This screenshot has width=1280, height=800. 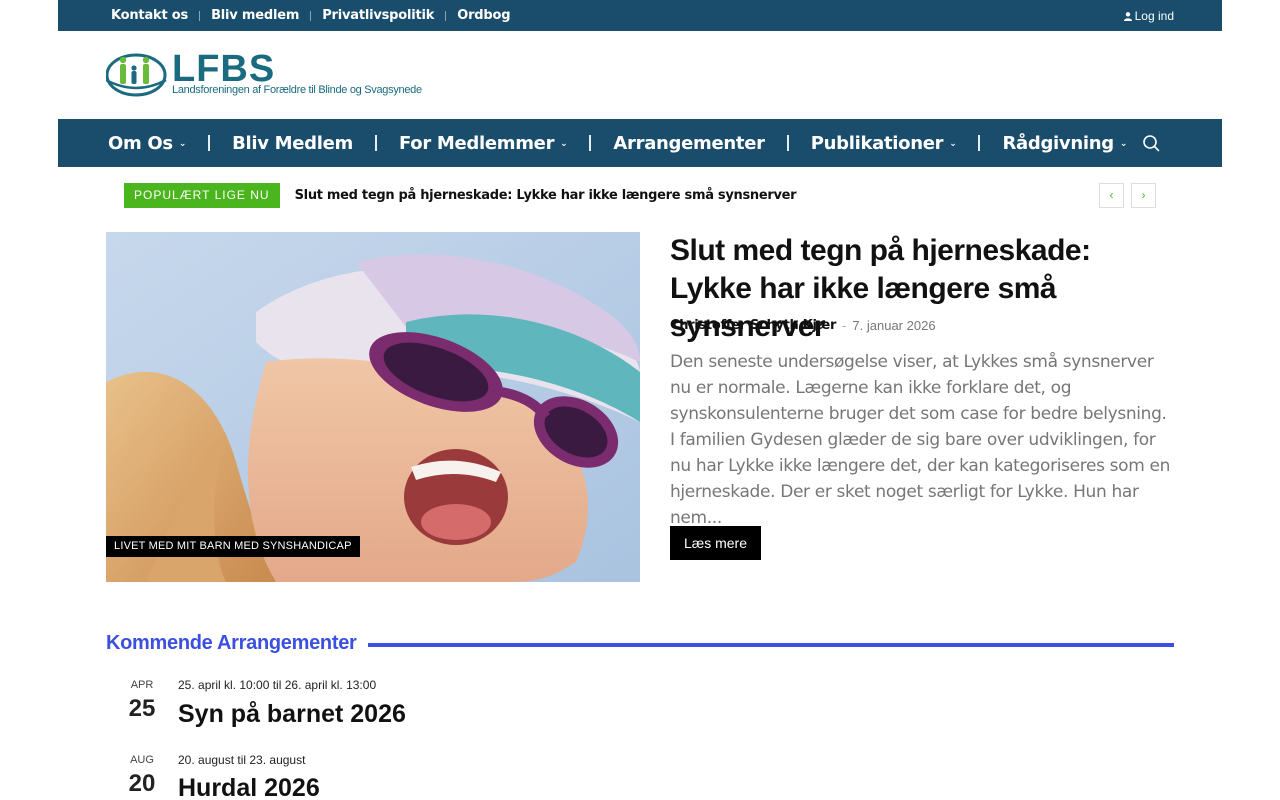 I want to click on link-ordbog: Ordbog, so click(x=483, y=15).